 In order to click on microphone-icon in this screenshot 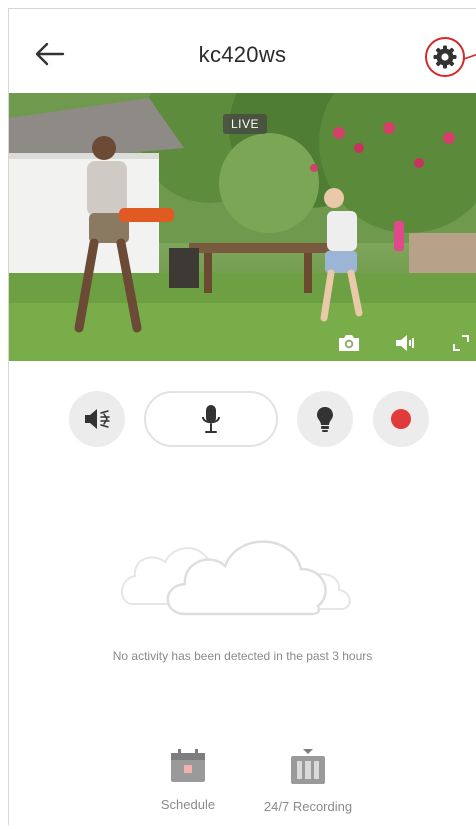, I will do `click(211, 419)`.